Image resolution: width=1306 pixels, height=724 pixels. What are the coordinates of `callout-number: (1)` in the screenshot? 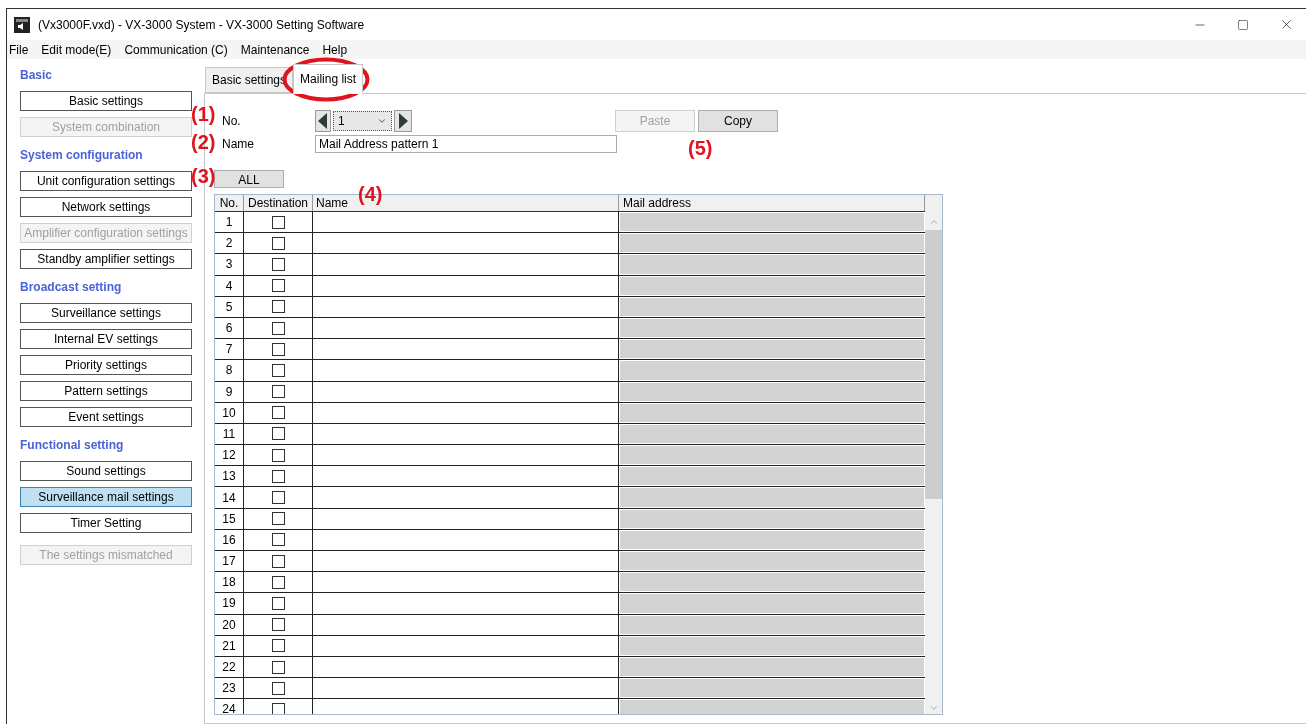 It's located at (203, 114).